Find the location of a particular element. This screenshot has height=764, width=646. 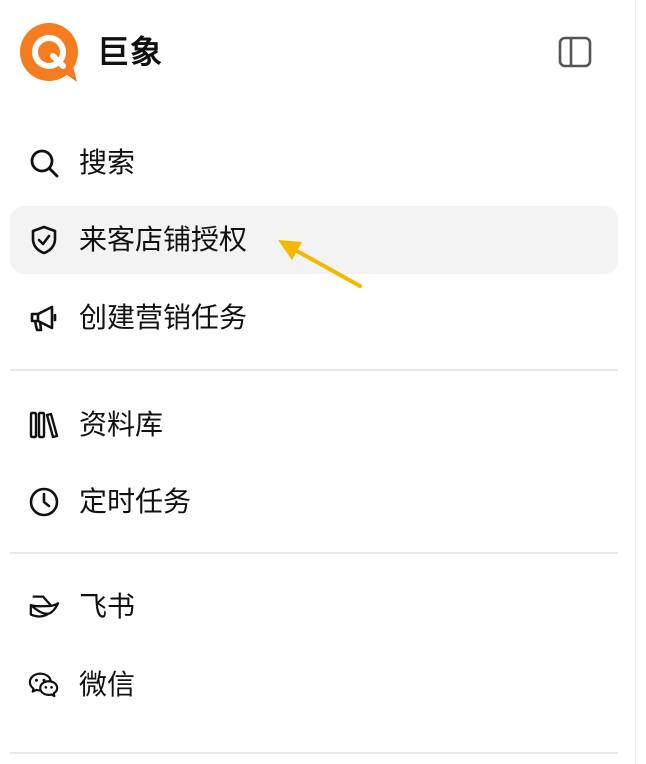

search-icon is located at coordinates (44, 163).